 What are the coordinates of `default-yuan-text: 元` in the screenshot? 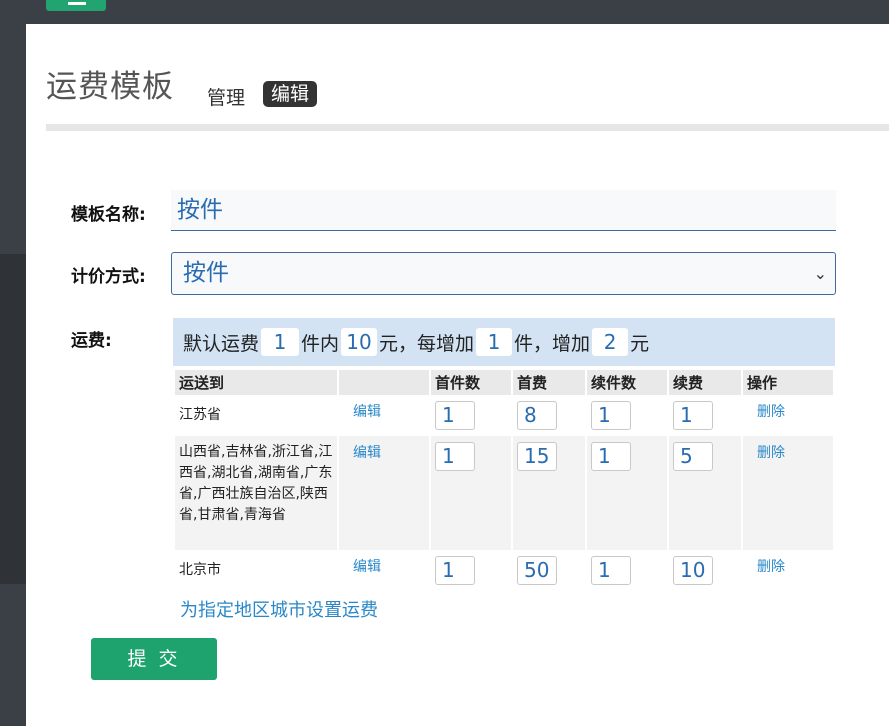 It's located at (640, 343).